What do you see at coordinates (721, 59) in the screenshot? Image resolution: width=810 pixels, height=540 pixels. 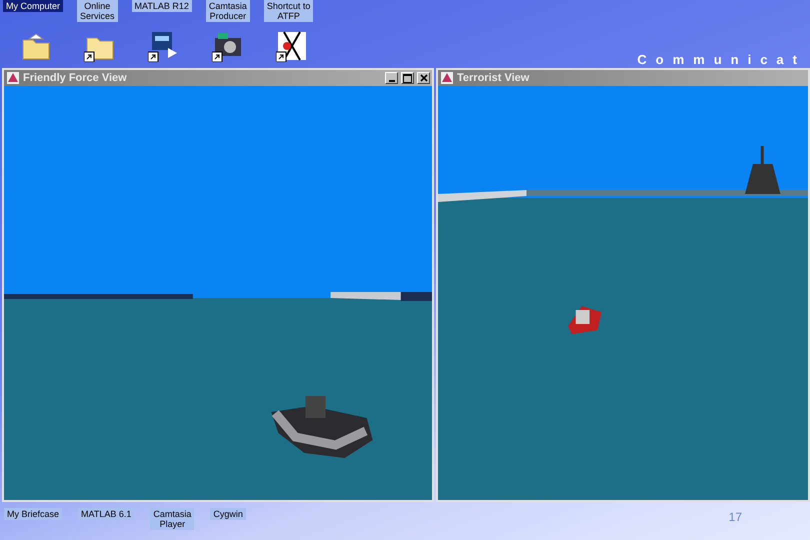 I see `slide-brand-text: Communicat` at bounding box center [721, 59].